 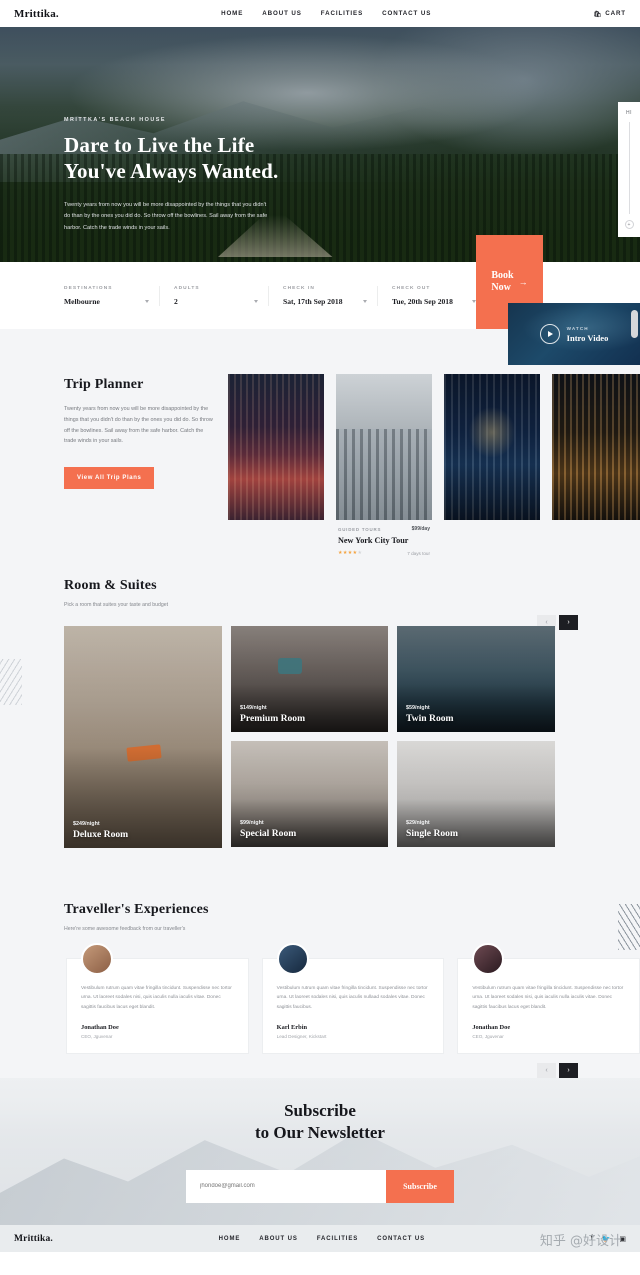 What do you see at coordinates (187, 288) in the screenshot?
I see `adults-label: ADULTS` at bounding box center [187, 288].